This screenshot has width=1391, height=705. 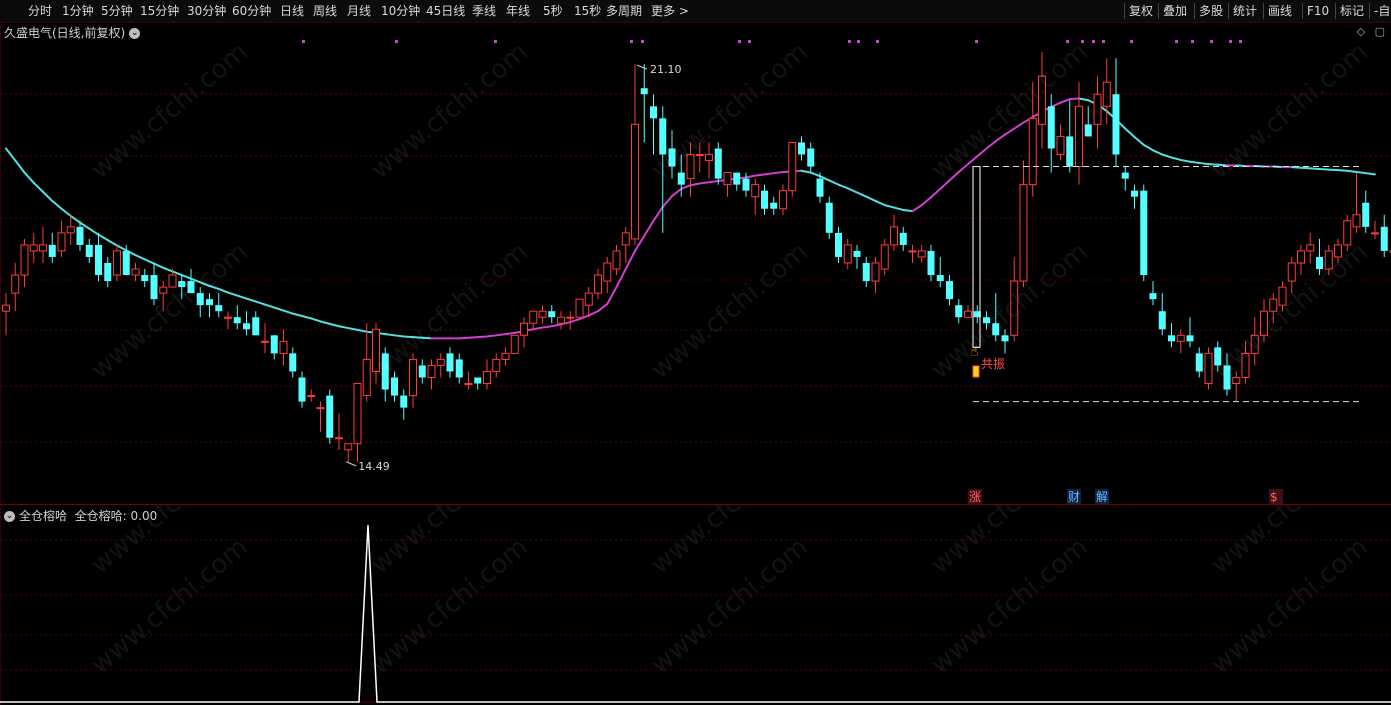 I want to click on event-marker-1: 财, so click(x=1074, y=497).